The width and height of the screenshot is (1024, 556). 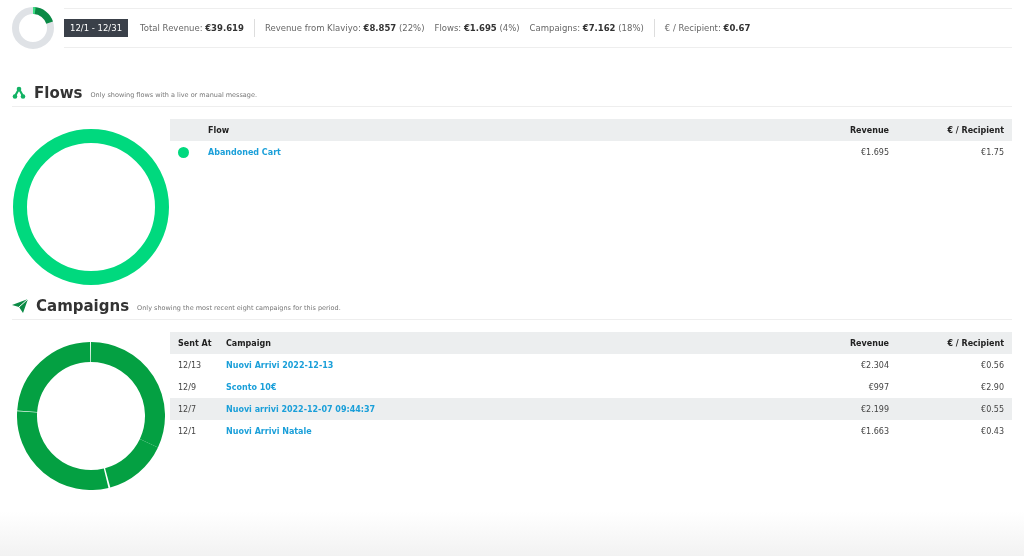 I want to click on table-cell-text: €0.43, so click(x=992, y=431).